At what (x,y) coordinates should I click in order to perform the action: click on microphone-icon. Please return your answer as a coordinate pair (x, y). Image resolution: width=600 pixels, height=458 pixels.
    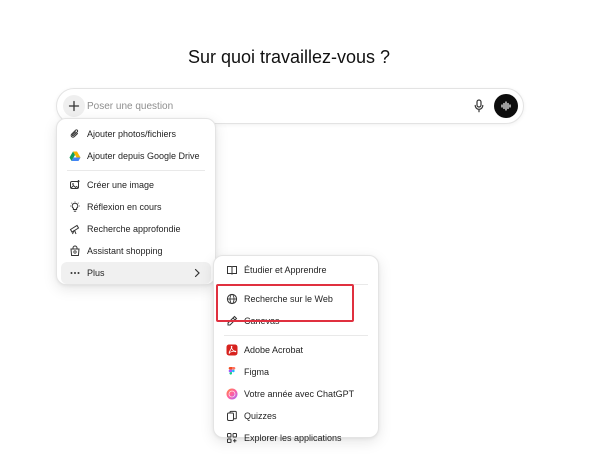
    Looking at the image, I should click on (479, 106).